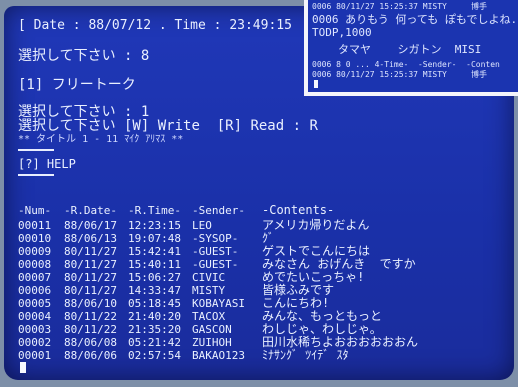 Image resolution: width=518 pixels, height=387 pixels. I want to click on message-date: 88/06/08, so click(90, 342).